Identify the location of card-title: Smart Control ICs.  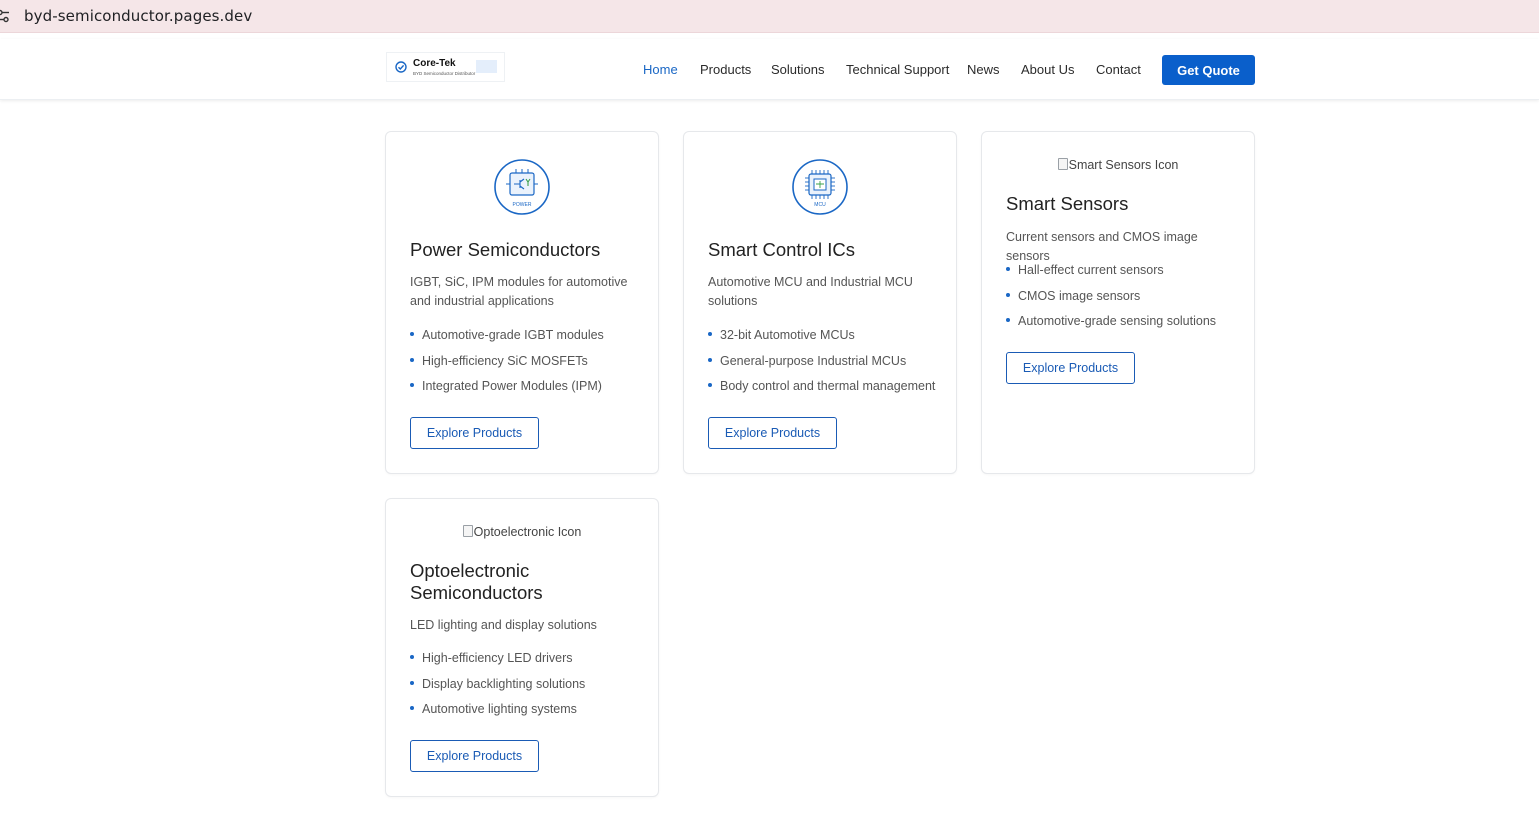
(782, 249).